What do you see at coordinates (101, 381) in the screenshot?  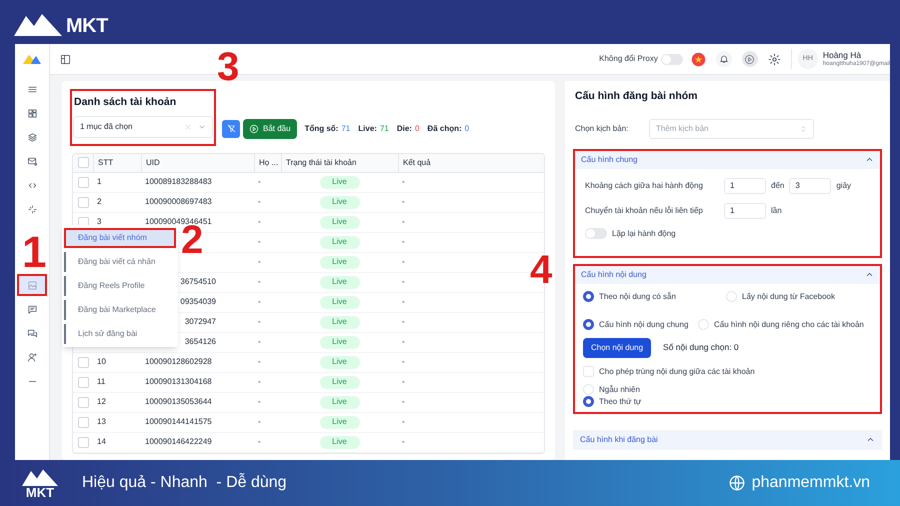 I see `table-cell: 11` at bounding box center [101, 381].